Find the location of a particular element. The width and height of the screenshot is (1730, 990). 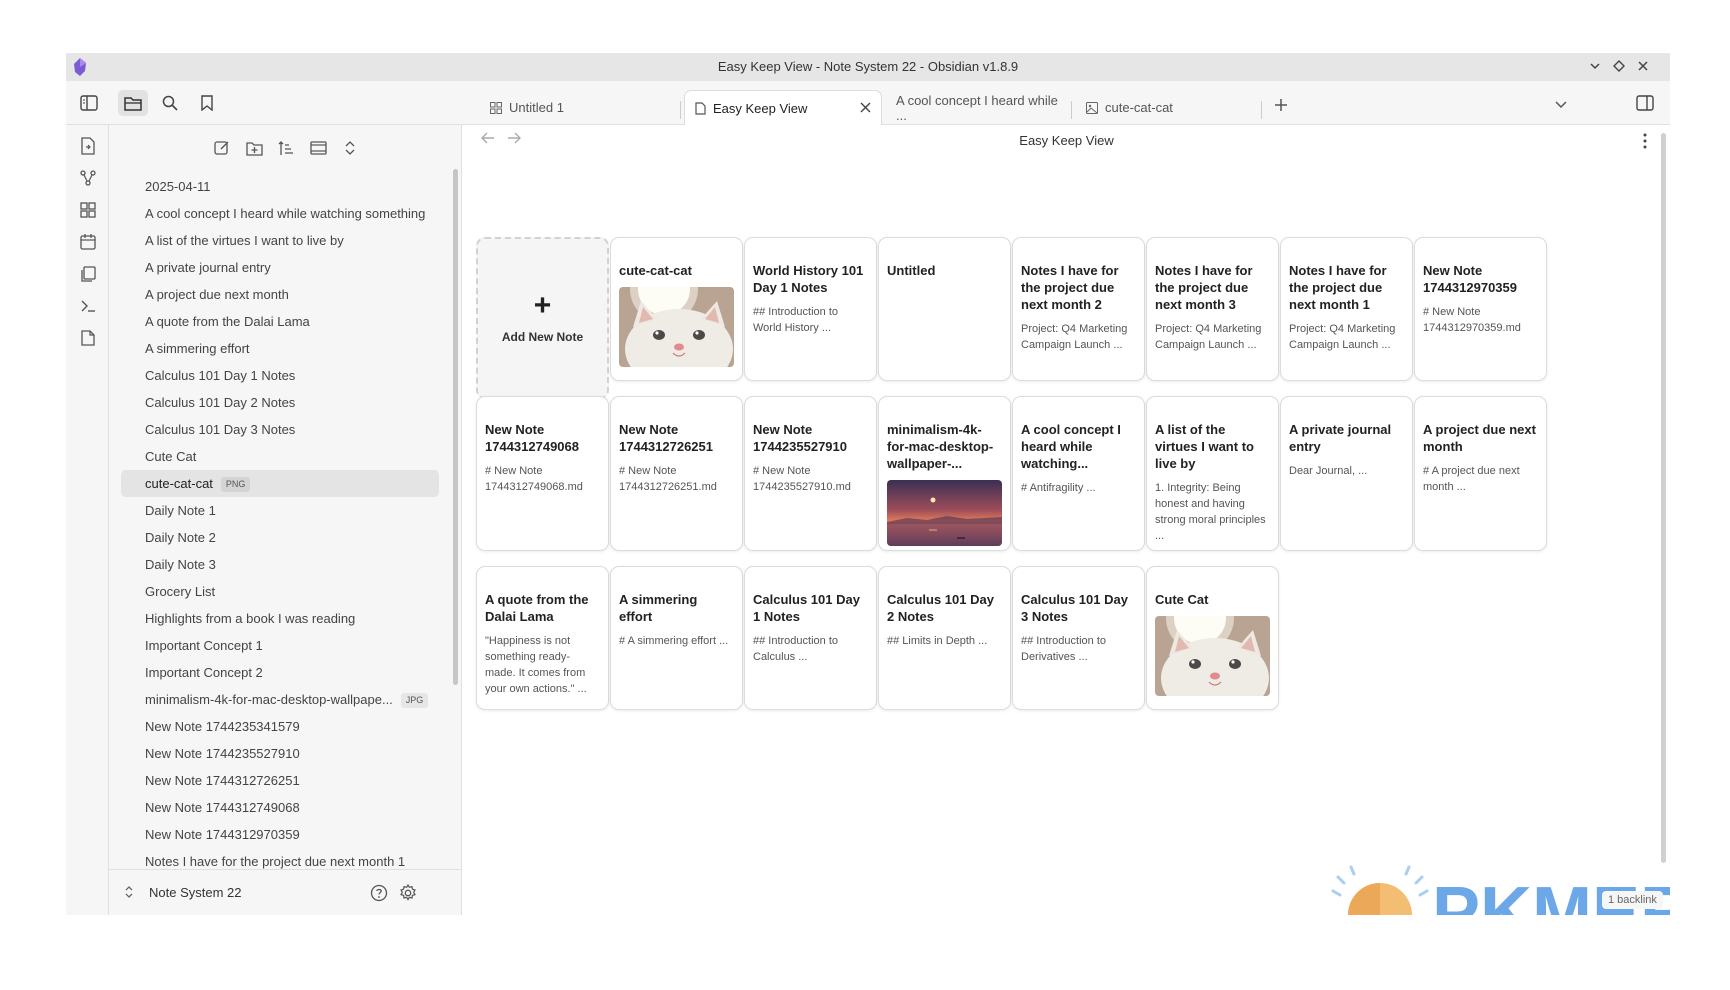

search-icon is located at coordinates (170, 103).